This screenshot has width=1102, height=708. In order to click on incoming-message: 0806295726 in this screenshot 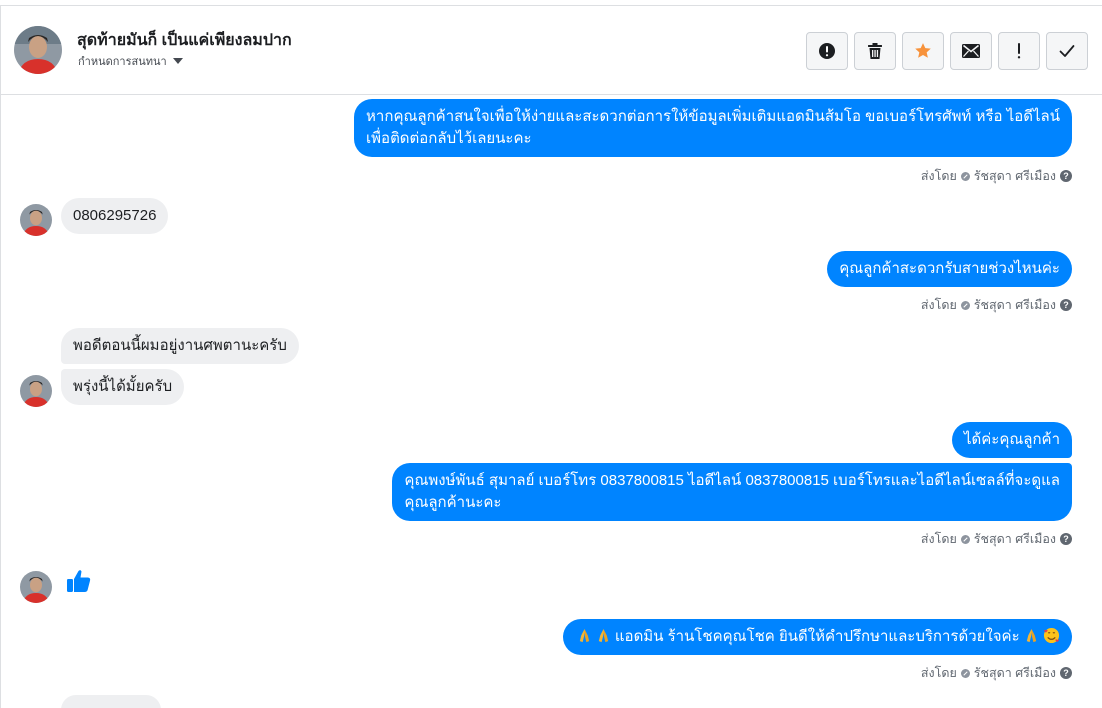, I will do `click(115, 216)`.